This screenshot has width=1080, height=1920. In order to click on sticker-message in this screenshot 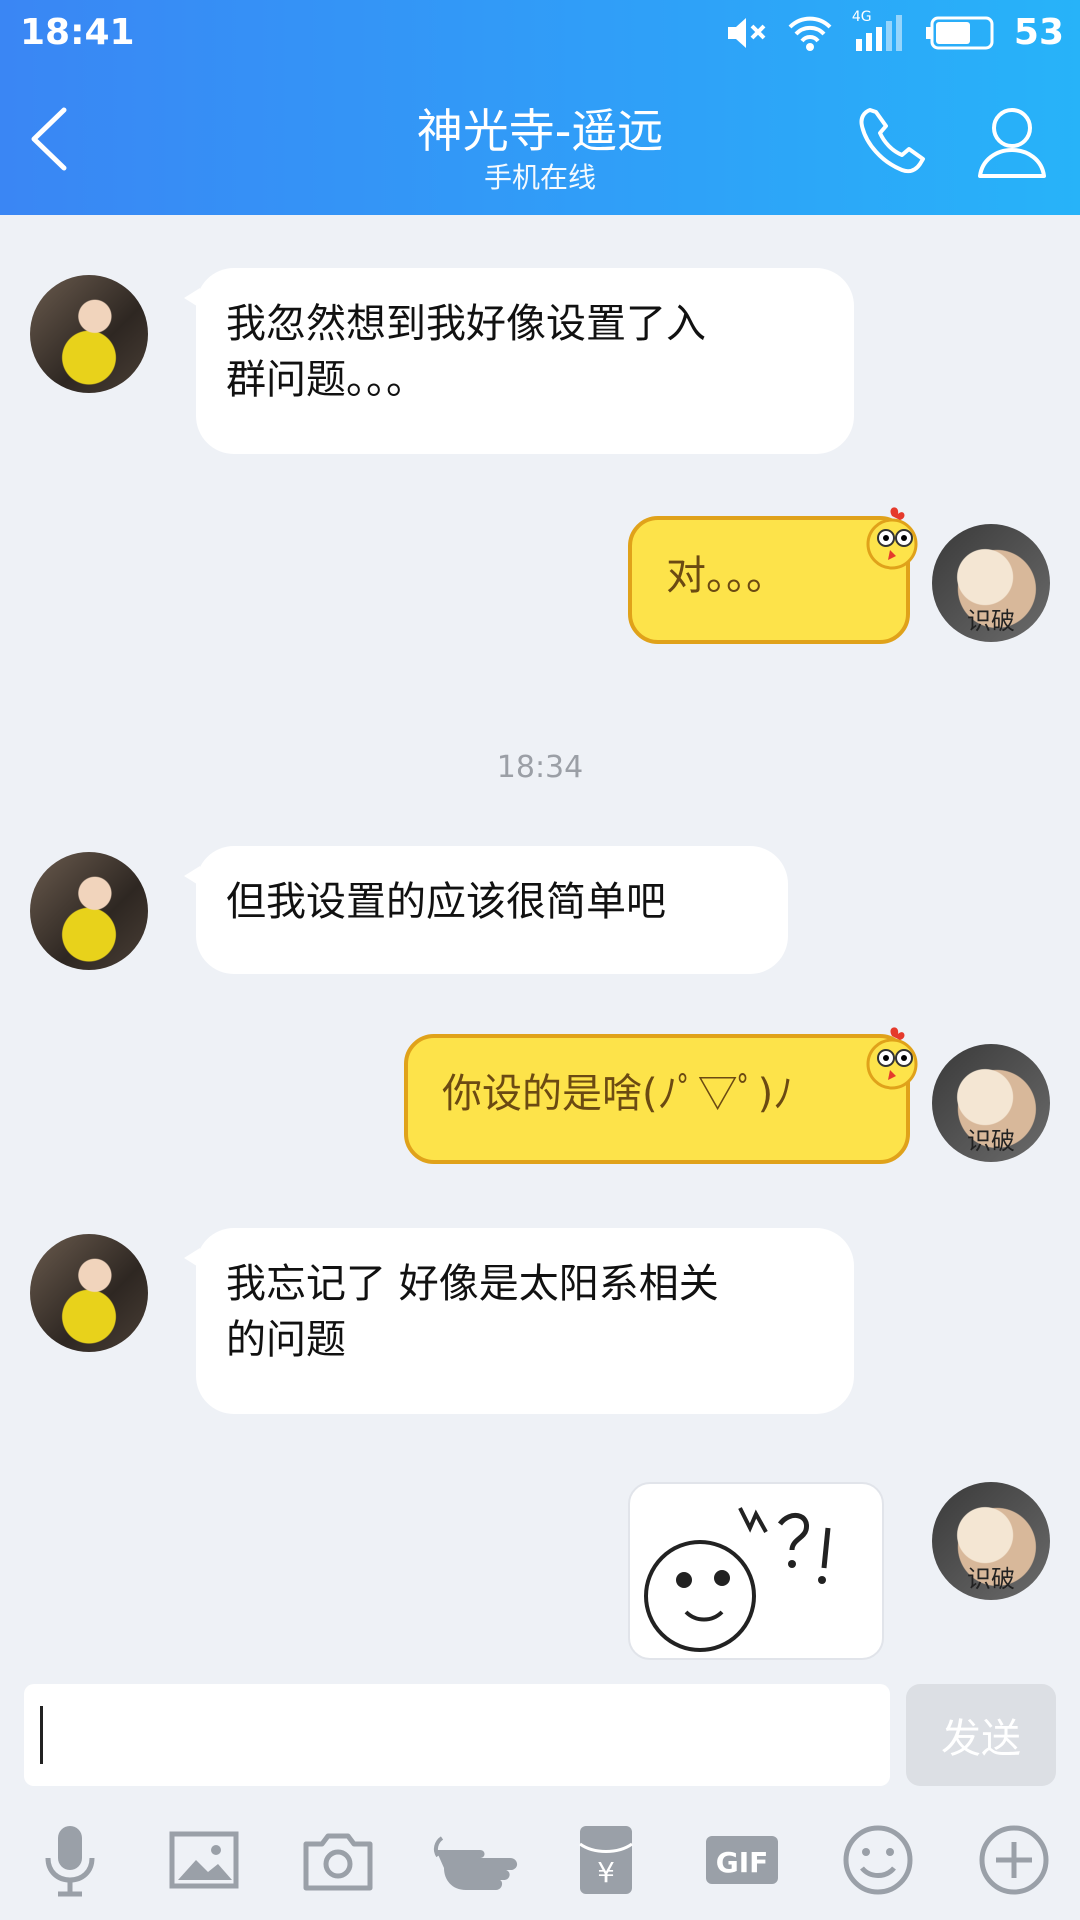, I will do `click(756, 1571)`.